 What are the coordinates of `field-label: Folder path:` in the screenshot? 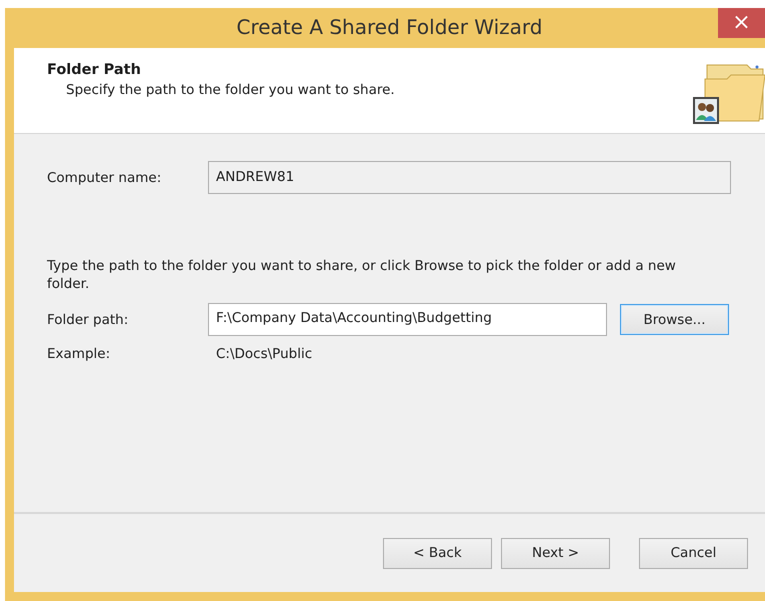 It's located at (88, 320).